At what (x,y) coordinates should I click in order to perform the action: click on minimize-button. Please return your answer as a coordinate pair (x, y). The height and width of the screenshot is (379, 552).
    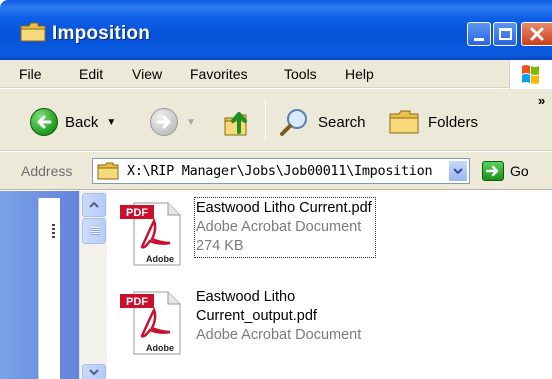
    Looking at the image, I should click on (479, 34).